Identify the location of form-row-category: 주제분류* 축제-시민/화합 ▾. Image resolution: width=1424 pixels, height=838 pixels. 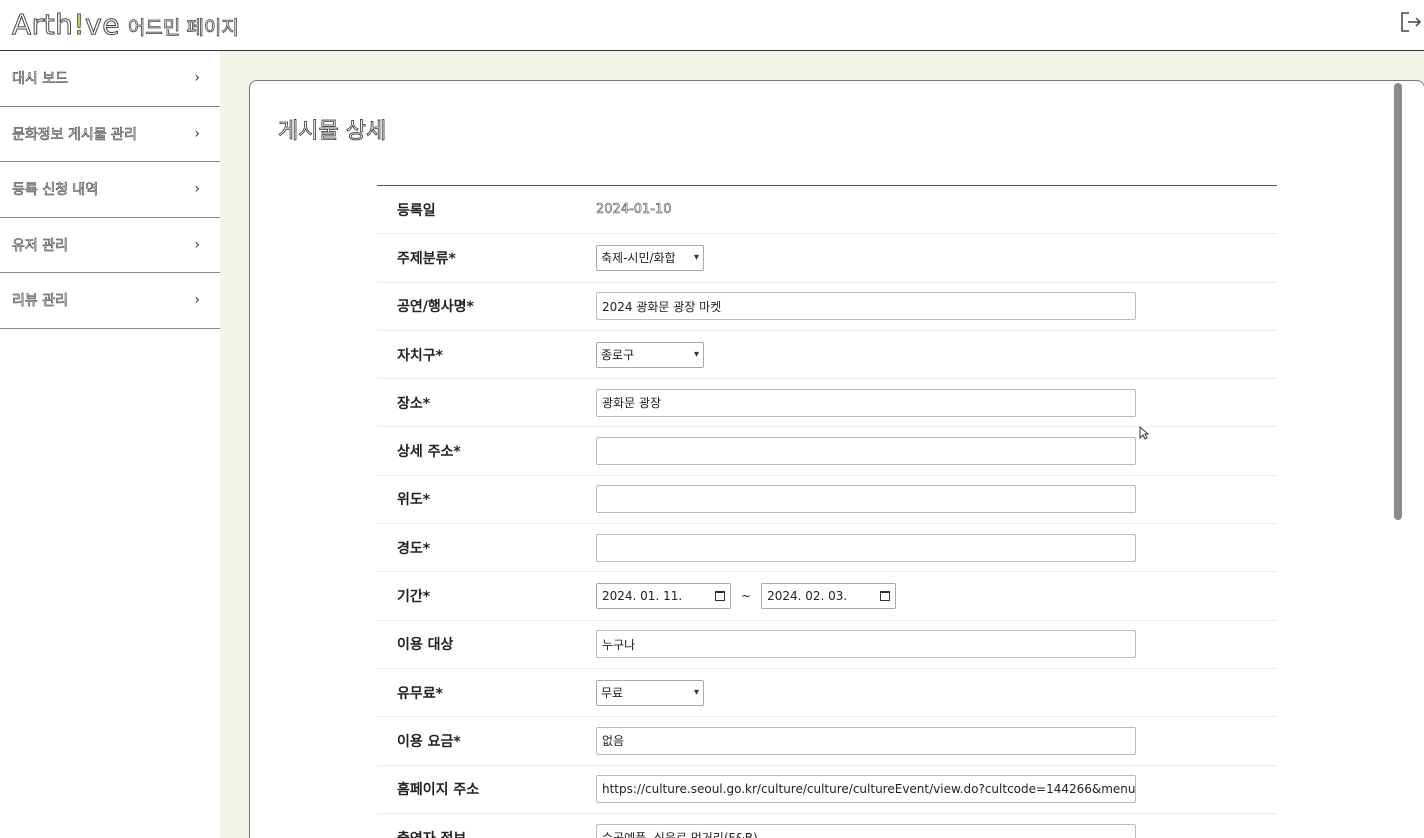
(827, 258).